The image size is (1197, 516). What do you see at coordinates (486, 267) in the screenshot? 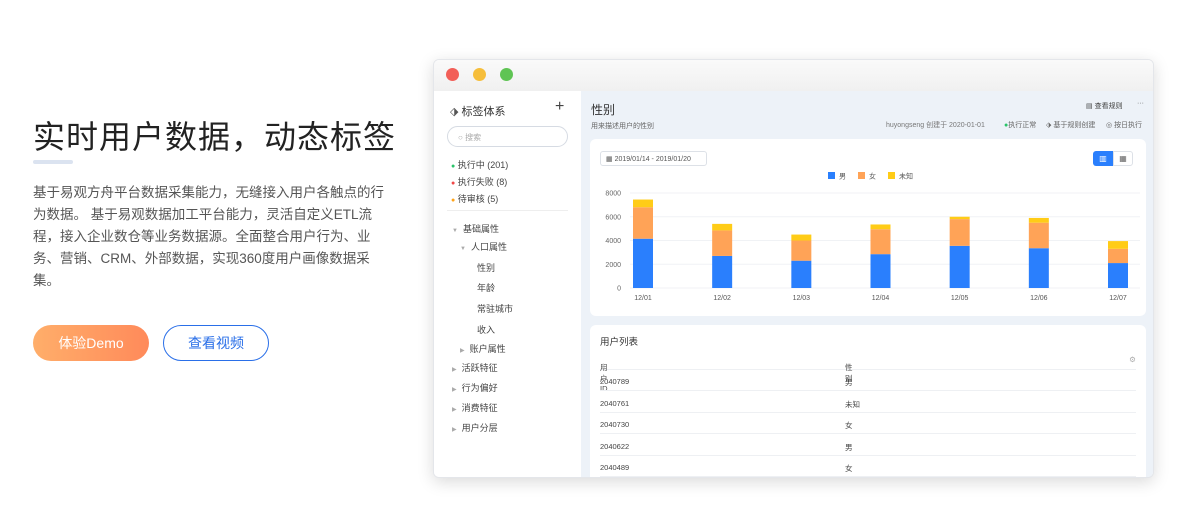
I see `tree-item: 性别` at bounding box center [486, 267].